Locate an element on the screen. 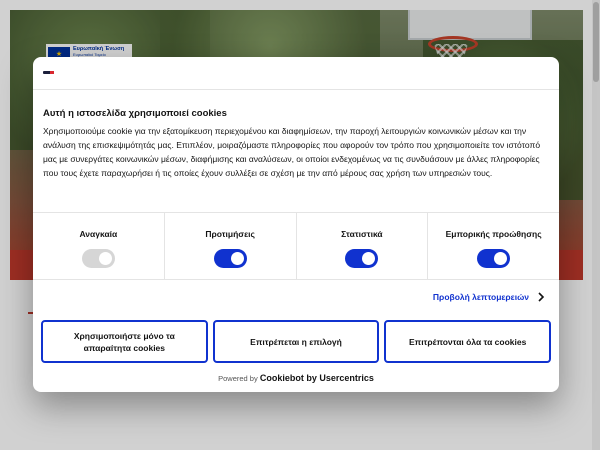 Image resolution: width=600 pixels, height=450 pixels. dialog-header is located at coordinates (296, 73).